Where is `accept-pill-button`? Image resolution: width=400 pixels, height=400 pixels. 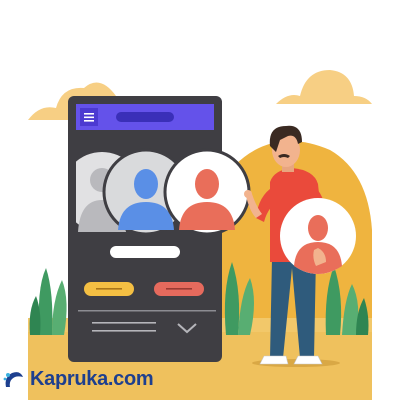 accept-pill-button is located at coordinates (109, 289).